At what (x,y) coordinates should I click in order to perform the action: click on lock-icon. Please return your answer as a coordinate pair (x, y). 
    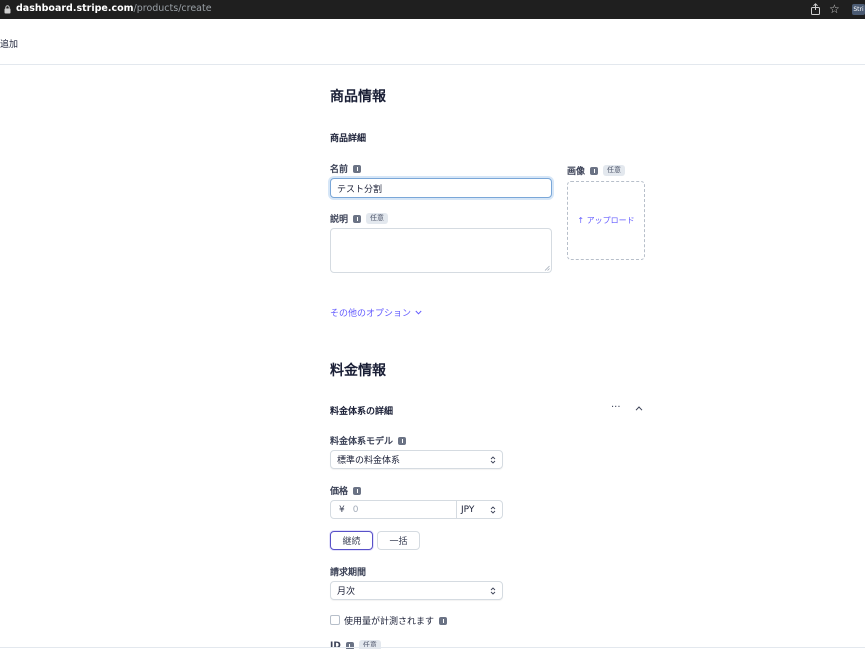
    Looking at the image, I should click on (7, 9).